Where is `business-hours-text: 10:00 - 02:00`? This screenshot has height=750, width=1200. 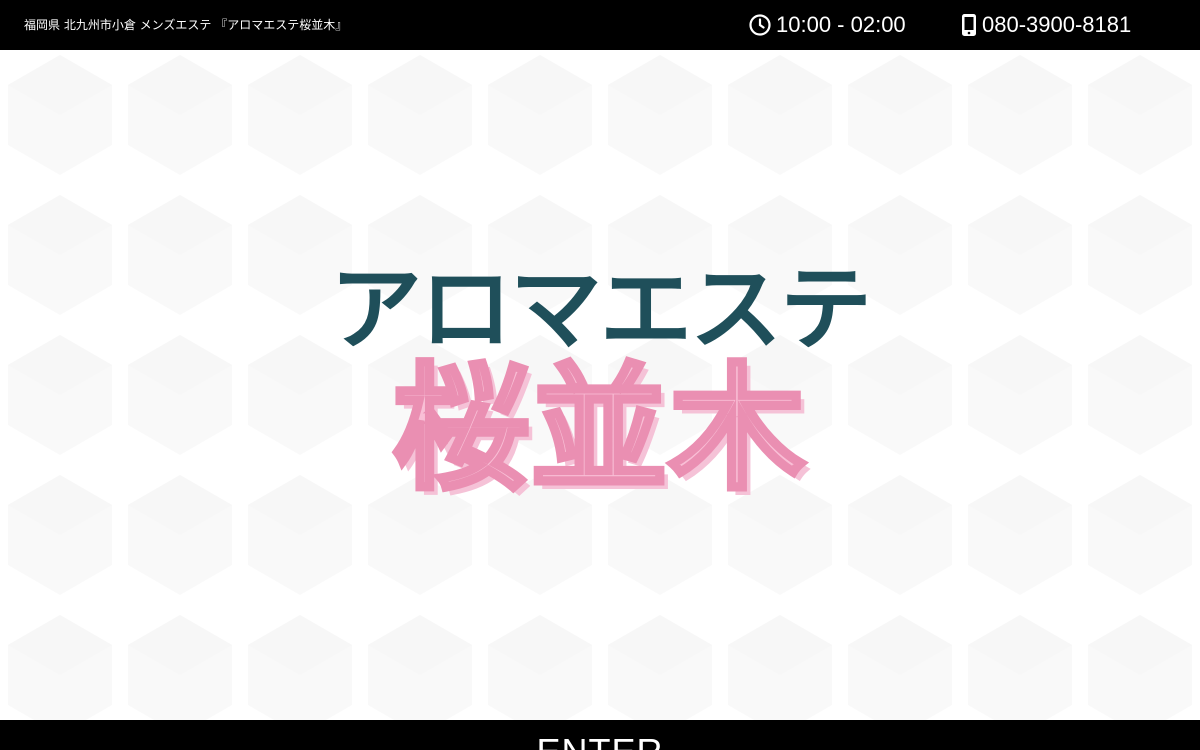 business-hours-text: 10:00 - 02:00 is located at coordinates (841, 24).